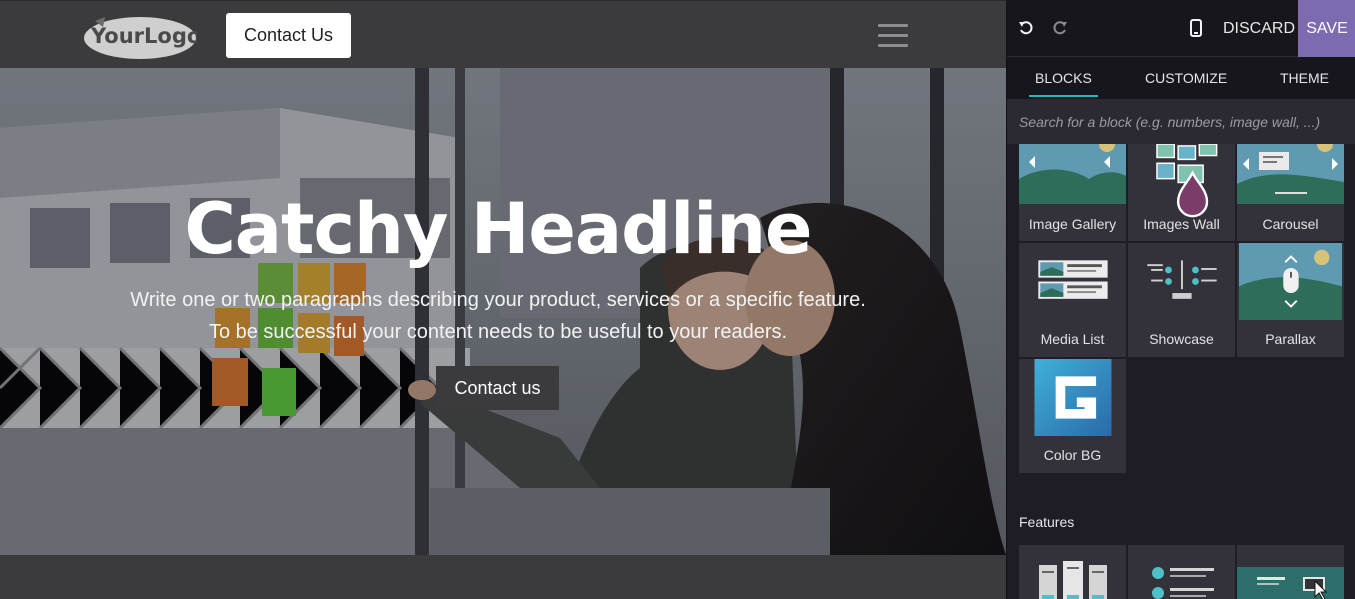 The image size is (1355, 599). I want to click on block-parallax: Parallax, so click(1290, 300).